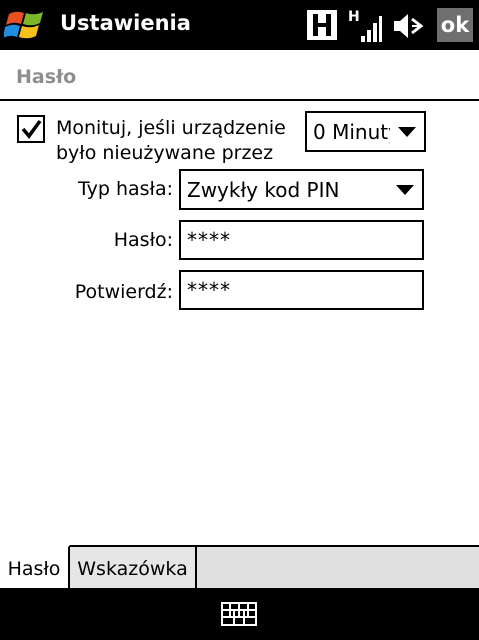 This screenshot has width=479, height=640. I want to click on app-title: Ustawienia, so click(125, 23).